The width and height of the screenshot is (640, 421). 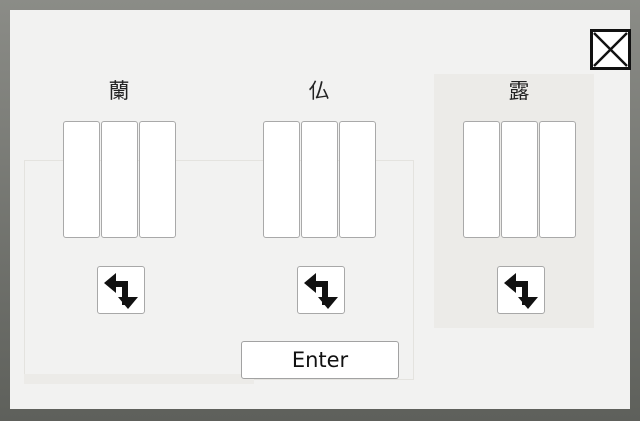 I want to click on character-label: 蘭, so click(x=119, y=91).